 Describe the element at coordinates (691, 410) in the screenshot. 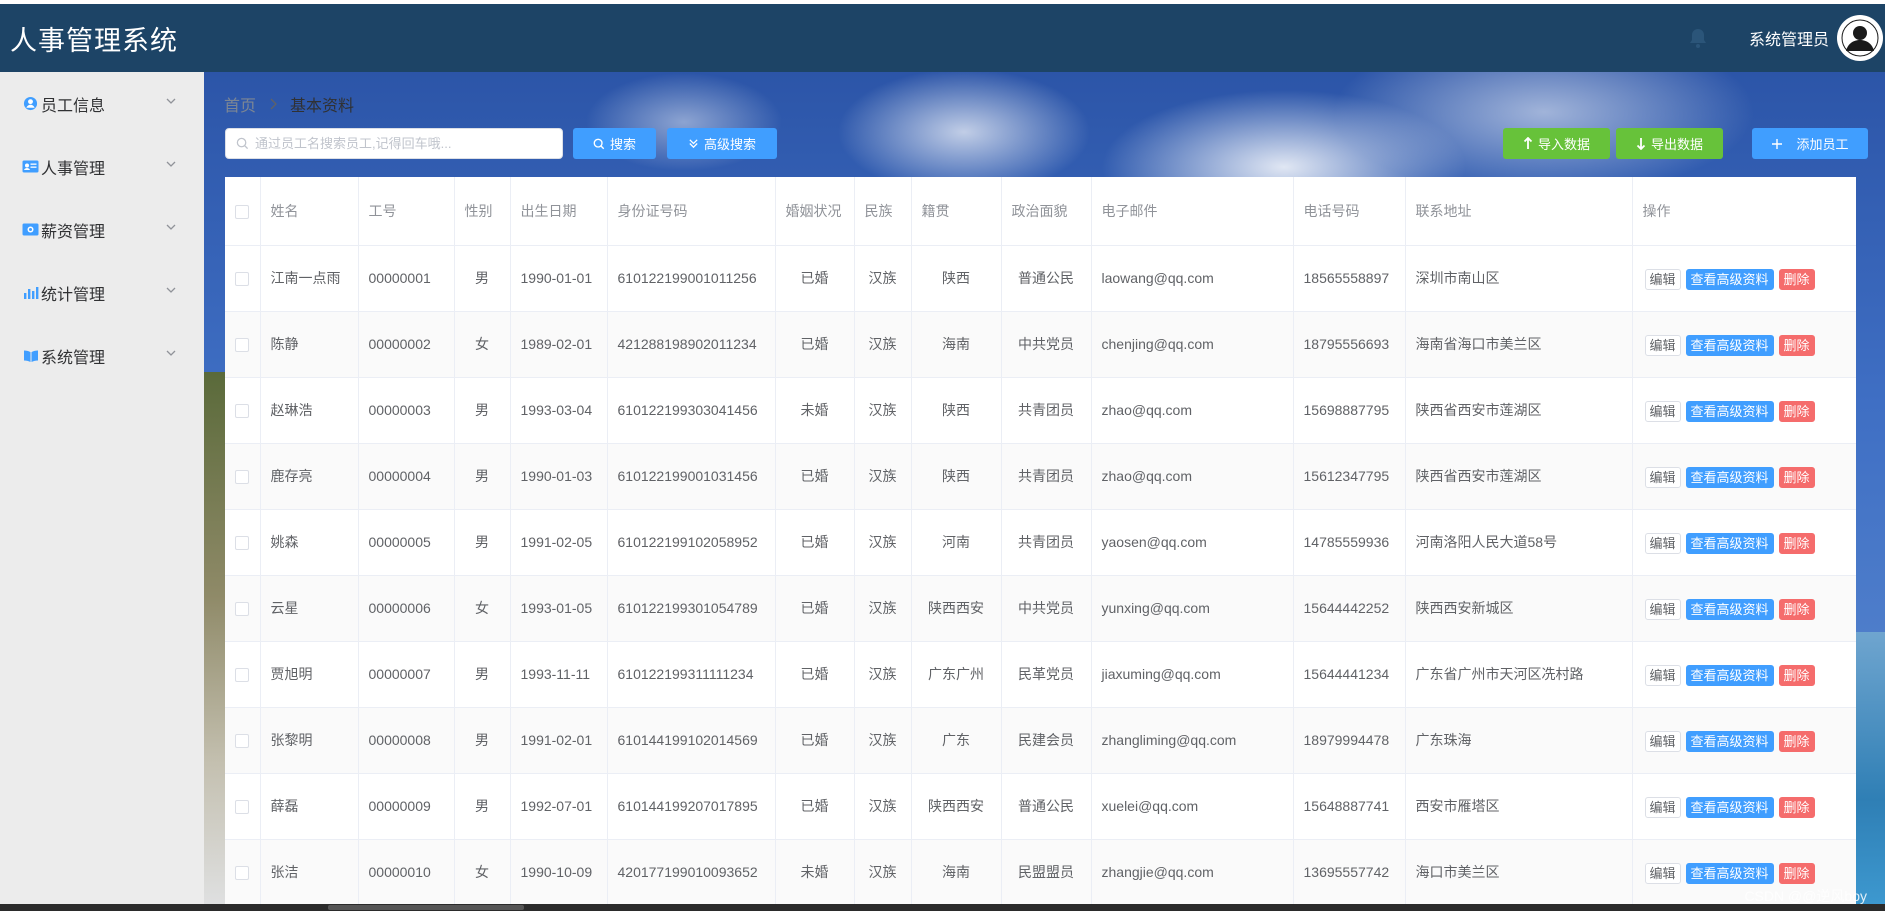

I see `cell-idcard: 610122199303041456` at that location.